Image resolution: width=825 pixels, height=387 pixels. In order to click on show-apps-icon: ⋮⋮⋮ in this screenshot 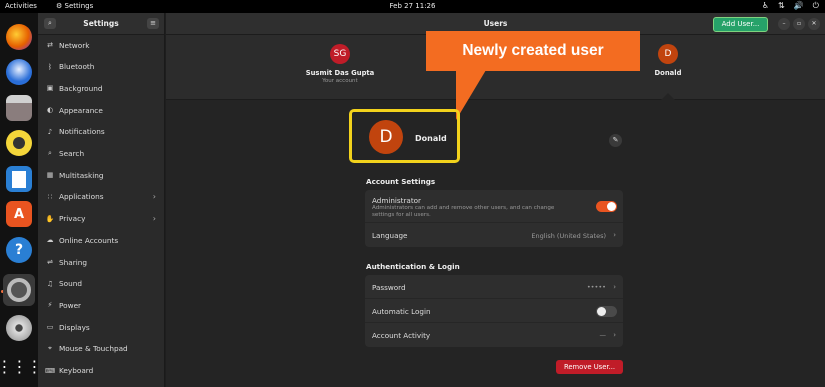, I will do `click(21, 366)`.